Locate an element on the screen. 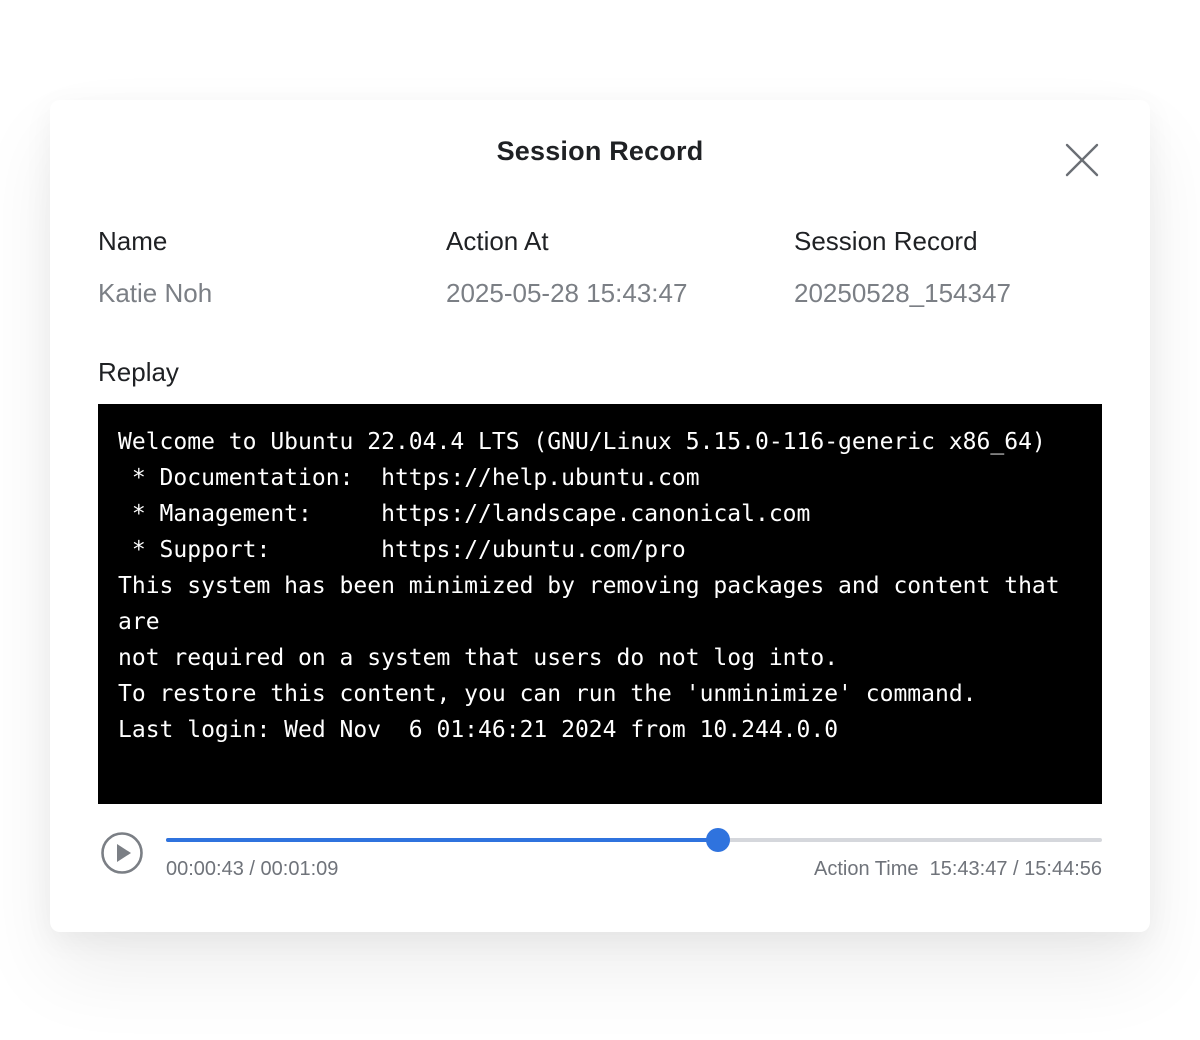  meta-action-at: Action At 2025-05-28 15:43:47 is located at coordinates (566, 267).